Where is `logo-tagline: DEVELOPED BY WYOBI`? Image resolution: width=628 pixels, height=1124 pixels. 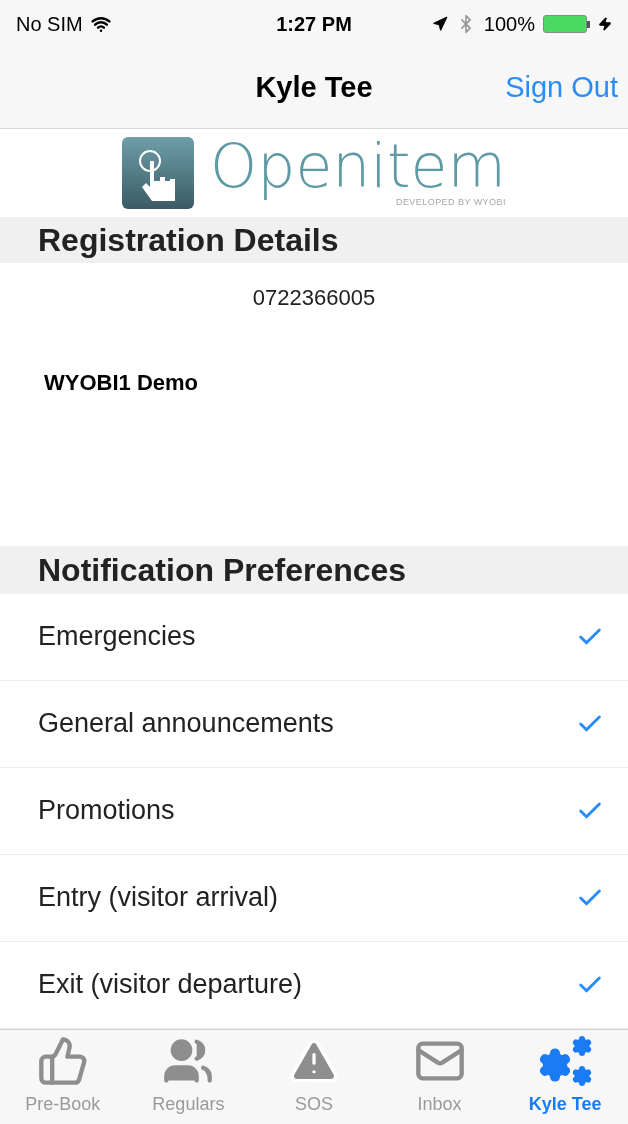
logo-tagline: DEVELOPED BY WYOBI is located at coordinates (450, 203).